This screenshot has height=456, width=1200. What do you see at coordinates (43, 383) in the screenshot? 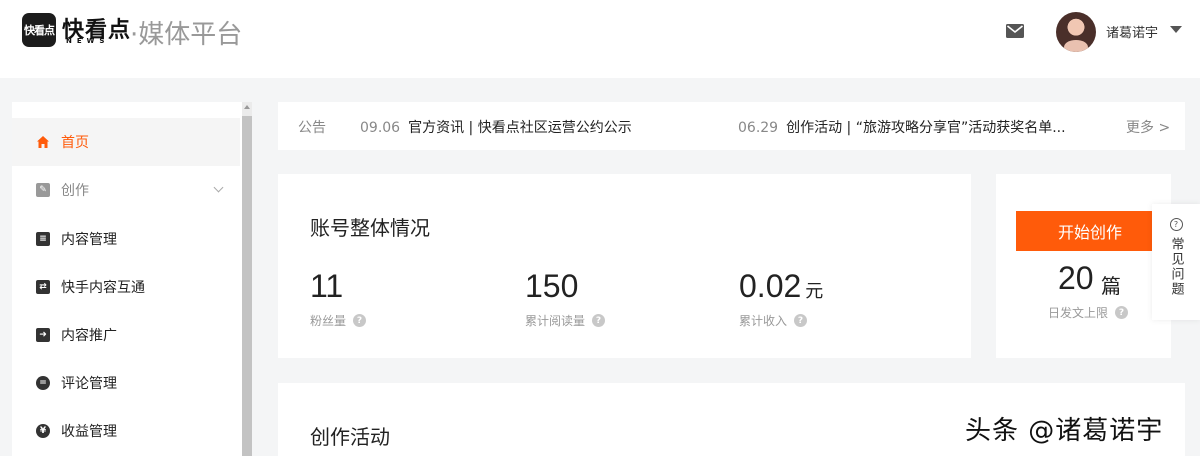
I see `comment-icon: =` at bounding box center [43, 383].